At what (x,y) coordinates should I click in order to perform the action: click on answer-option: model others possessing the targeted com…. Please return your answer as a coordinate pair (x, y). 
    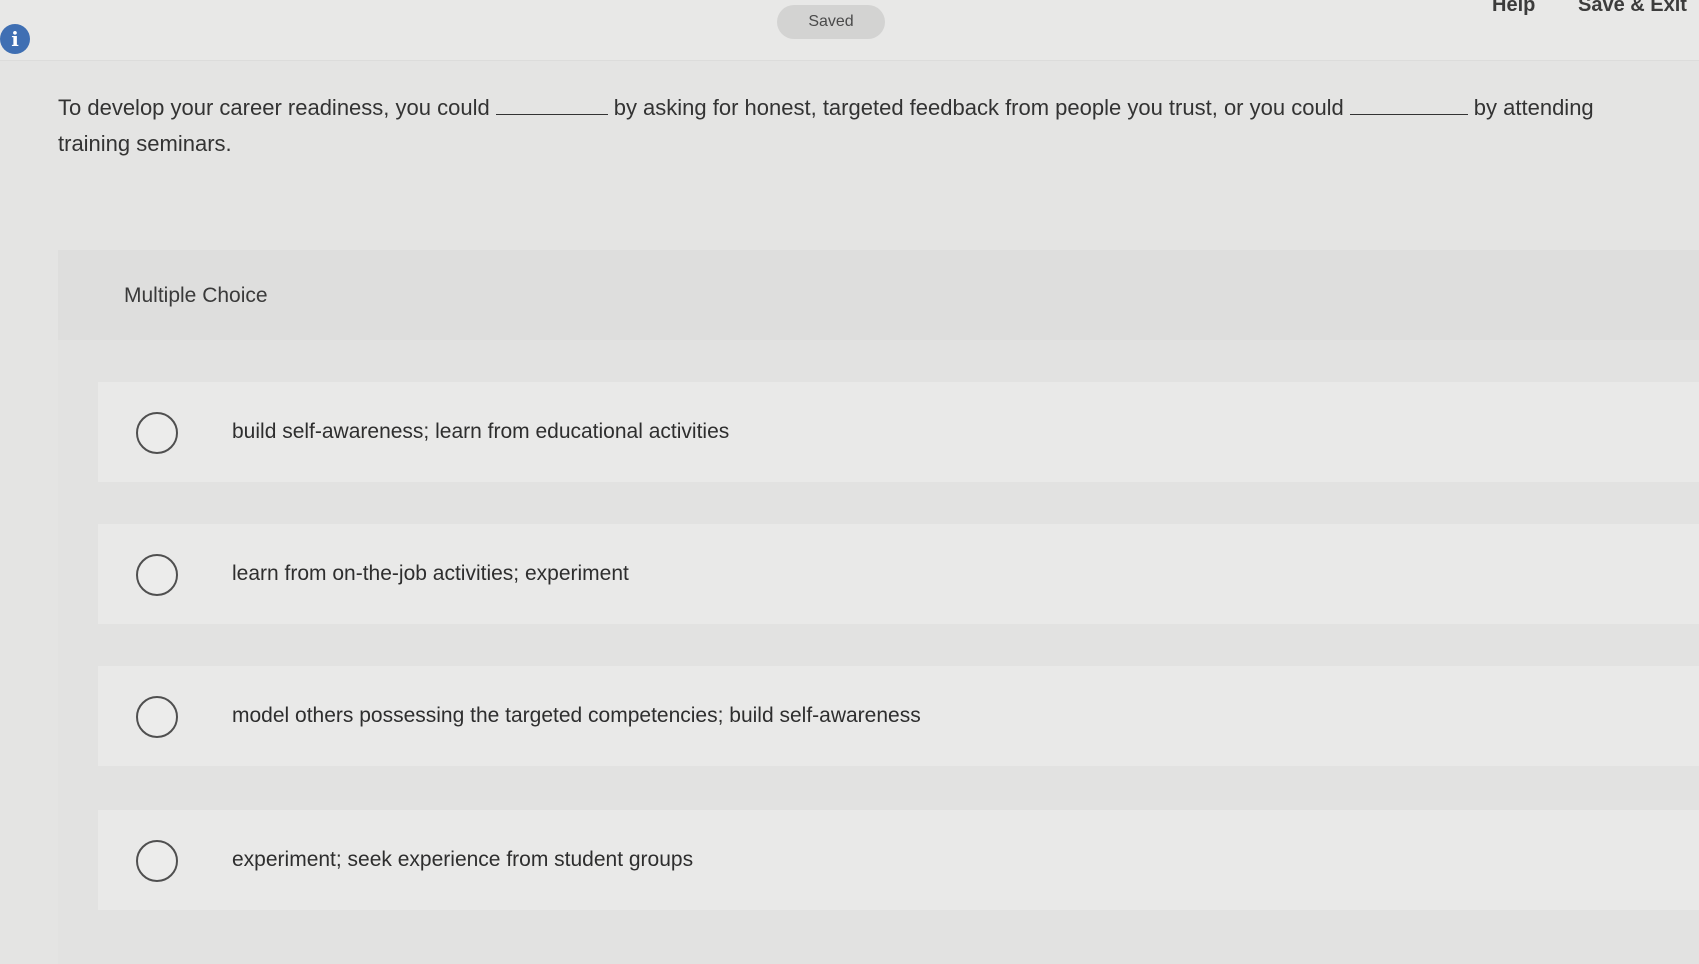
    Looking at the image, I should click on (898, 716).